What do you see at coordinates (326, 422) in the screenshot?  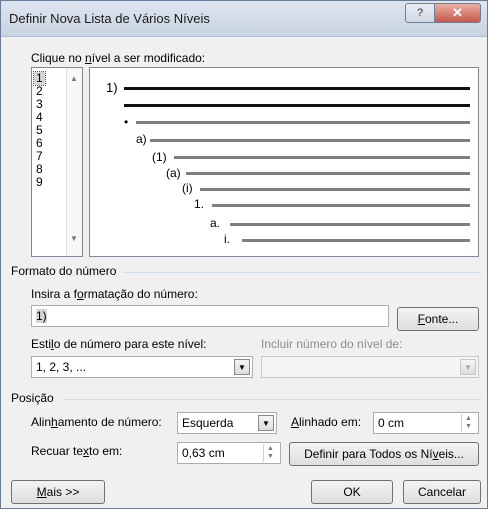 I see `aligned-at-label: Alinhado em:` at bounding box center [326, 422].